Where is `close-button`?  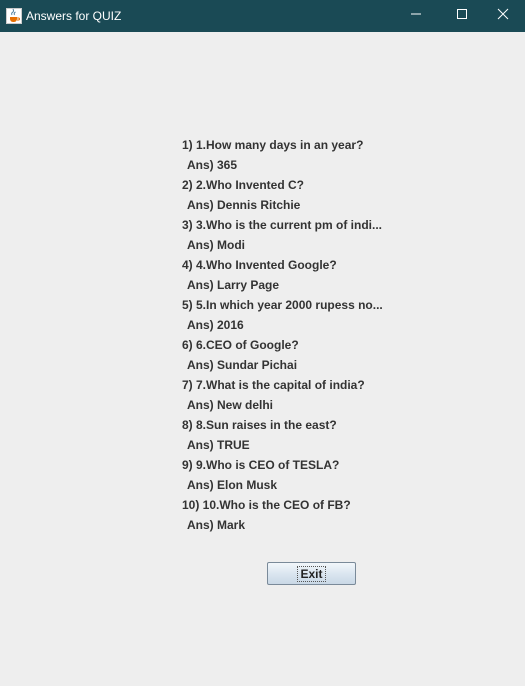
close-button is located at coordinates (502, 16).